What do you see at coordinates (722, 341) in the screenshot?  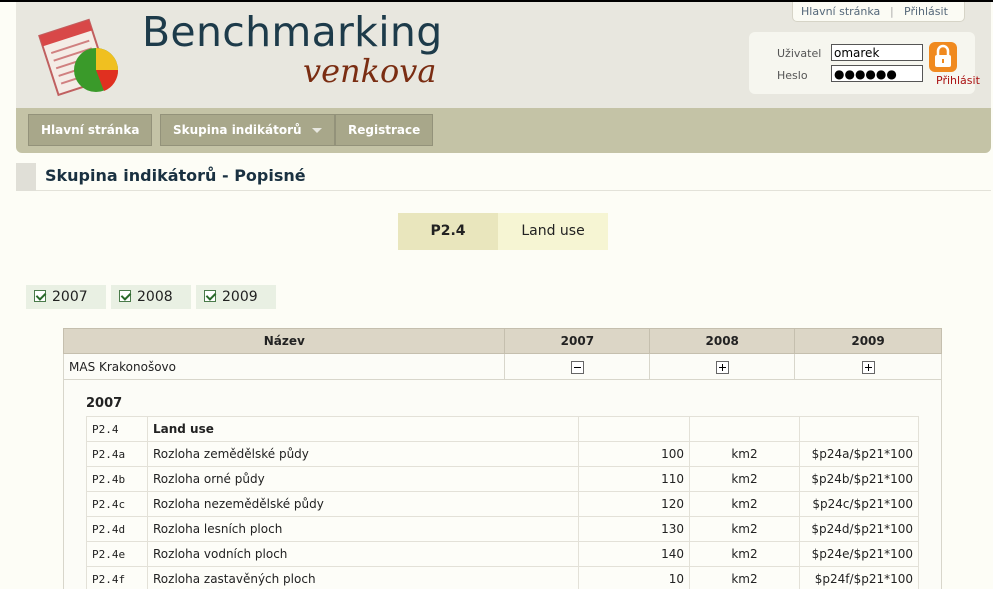 I see `col-header-2008: 2008` at bounding box center [722, 341].